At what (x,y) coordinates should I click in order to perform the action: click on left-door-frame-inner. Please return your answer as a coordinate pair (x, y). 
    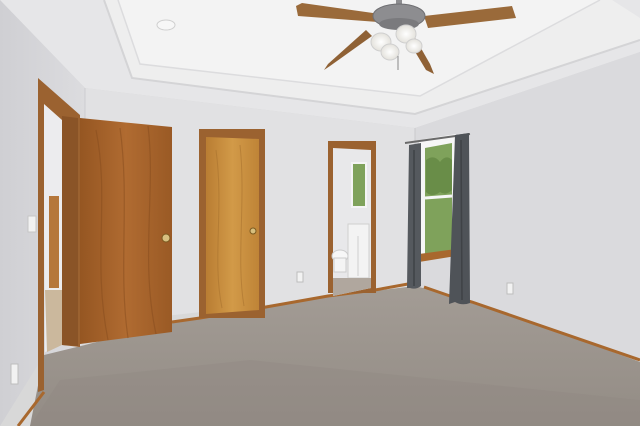
    Looking at the image, I should click on (70, 231).